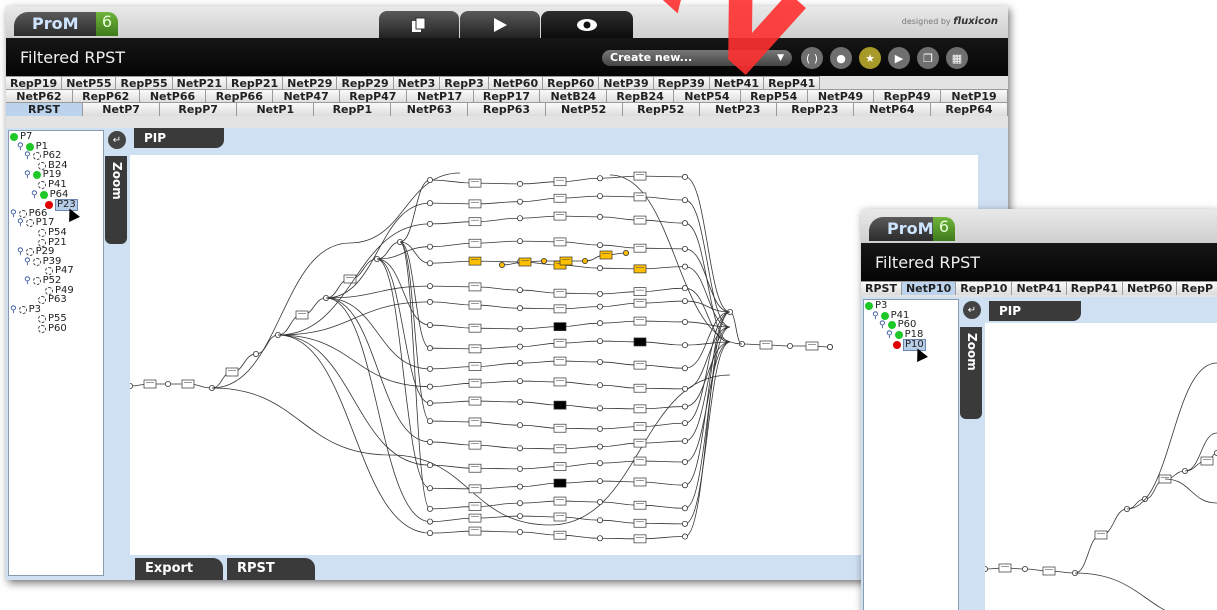 This screenshot has width=1217, height=610. What do you see at coordinates (416, 83) in the screenshot?
I see `tab-netp3: NetP3` at bounding box center [416, 83].